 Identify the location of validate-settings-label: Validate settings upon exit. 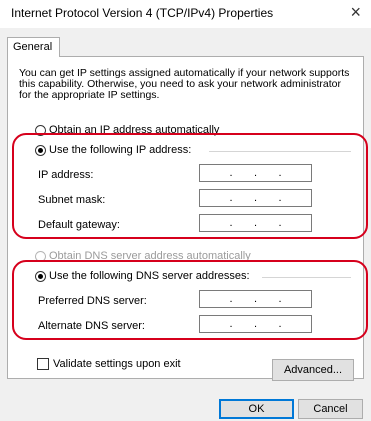
(117, 364).